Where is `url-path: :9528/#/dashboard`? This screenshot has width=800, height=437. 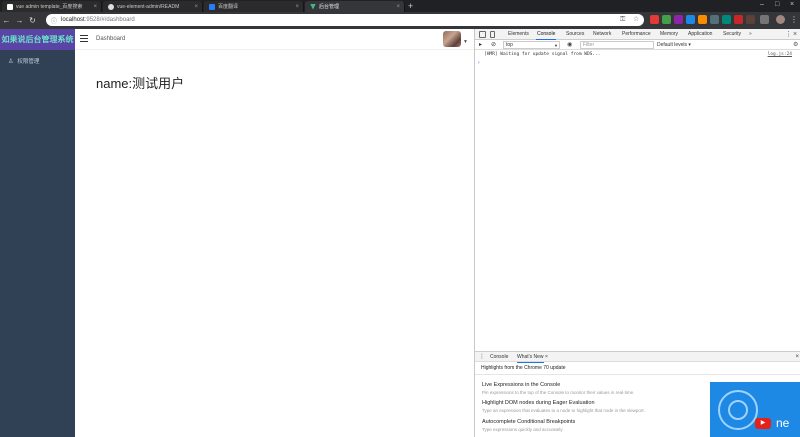 url-path: :9528/#/dashboard is located at coordinates (109, 20).